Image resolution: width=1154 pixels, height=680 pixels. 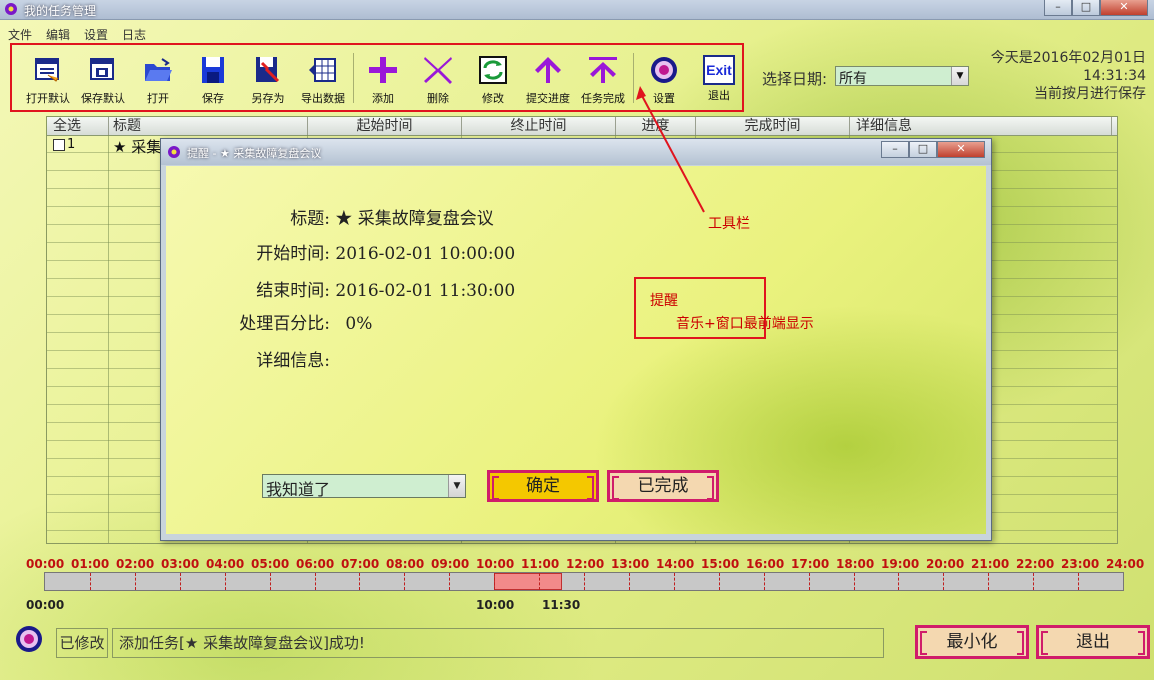 I want to click on timeline-hour-label: 09:00, so click(x=450, y=564).